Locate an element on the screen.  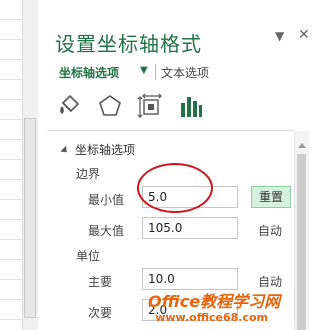
watermark-line1: Office教程学习网 is located at coordinates (214, 301).